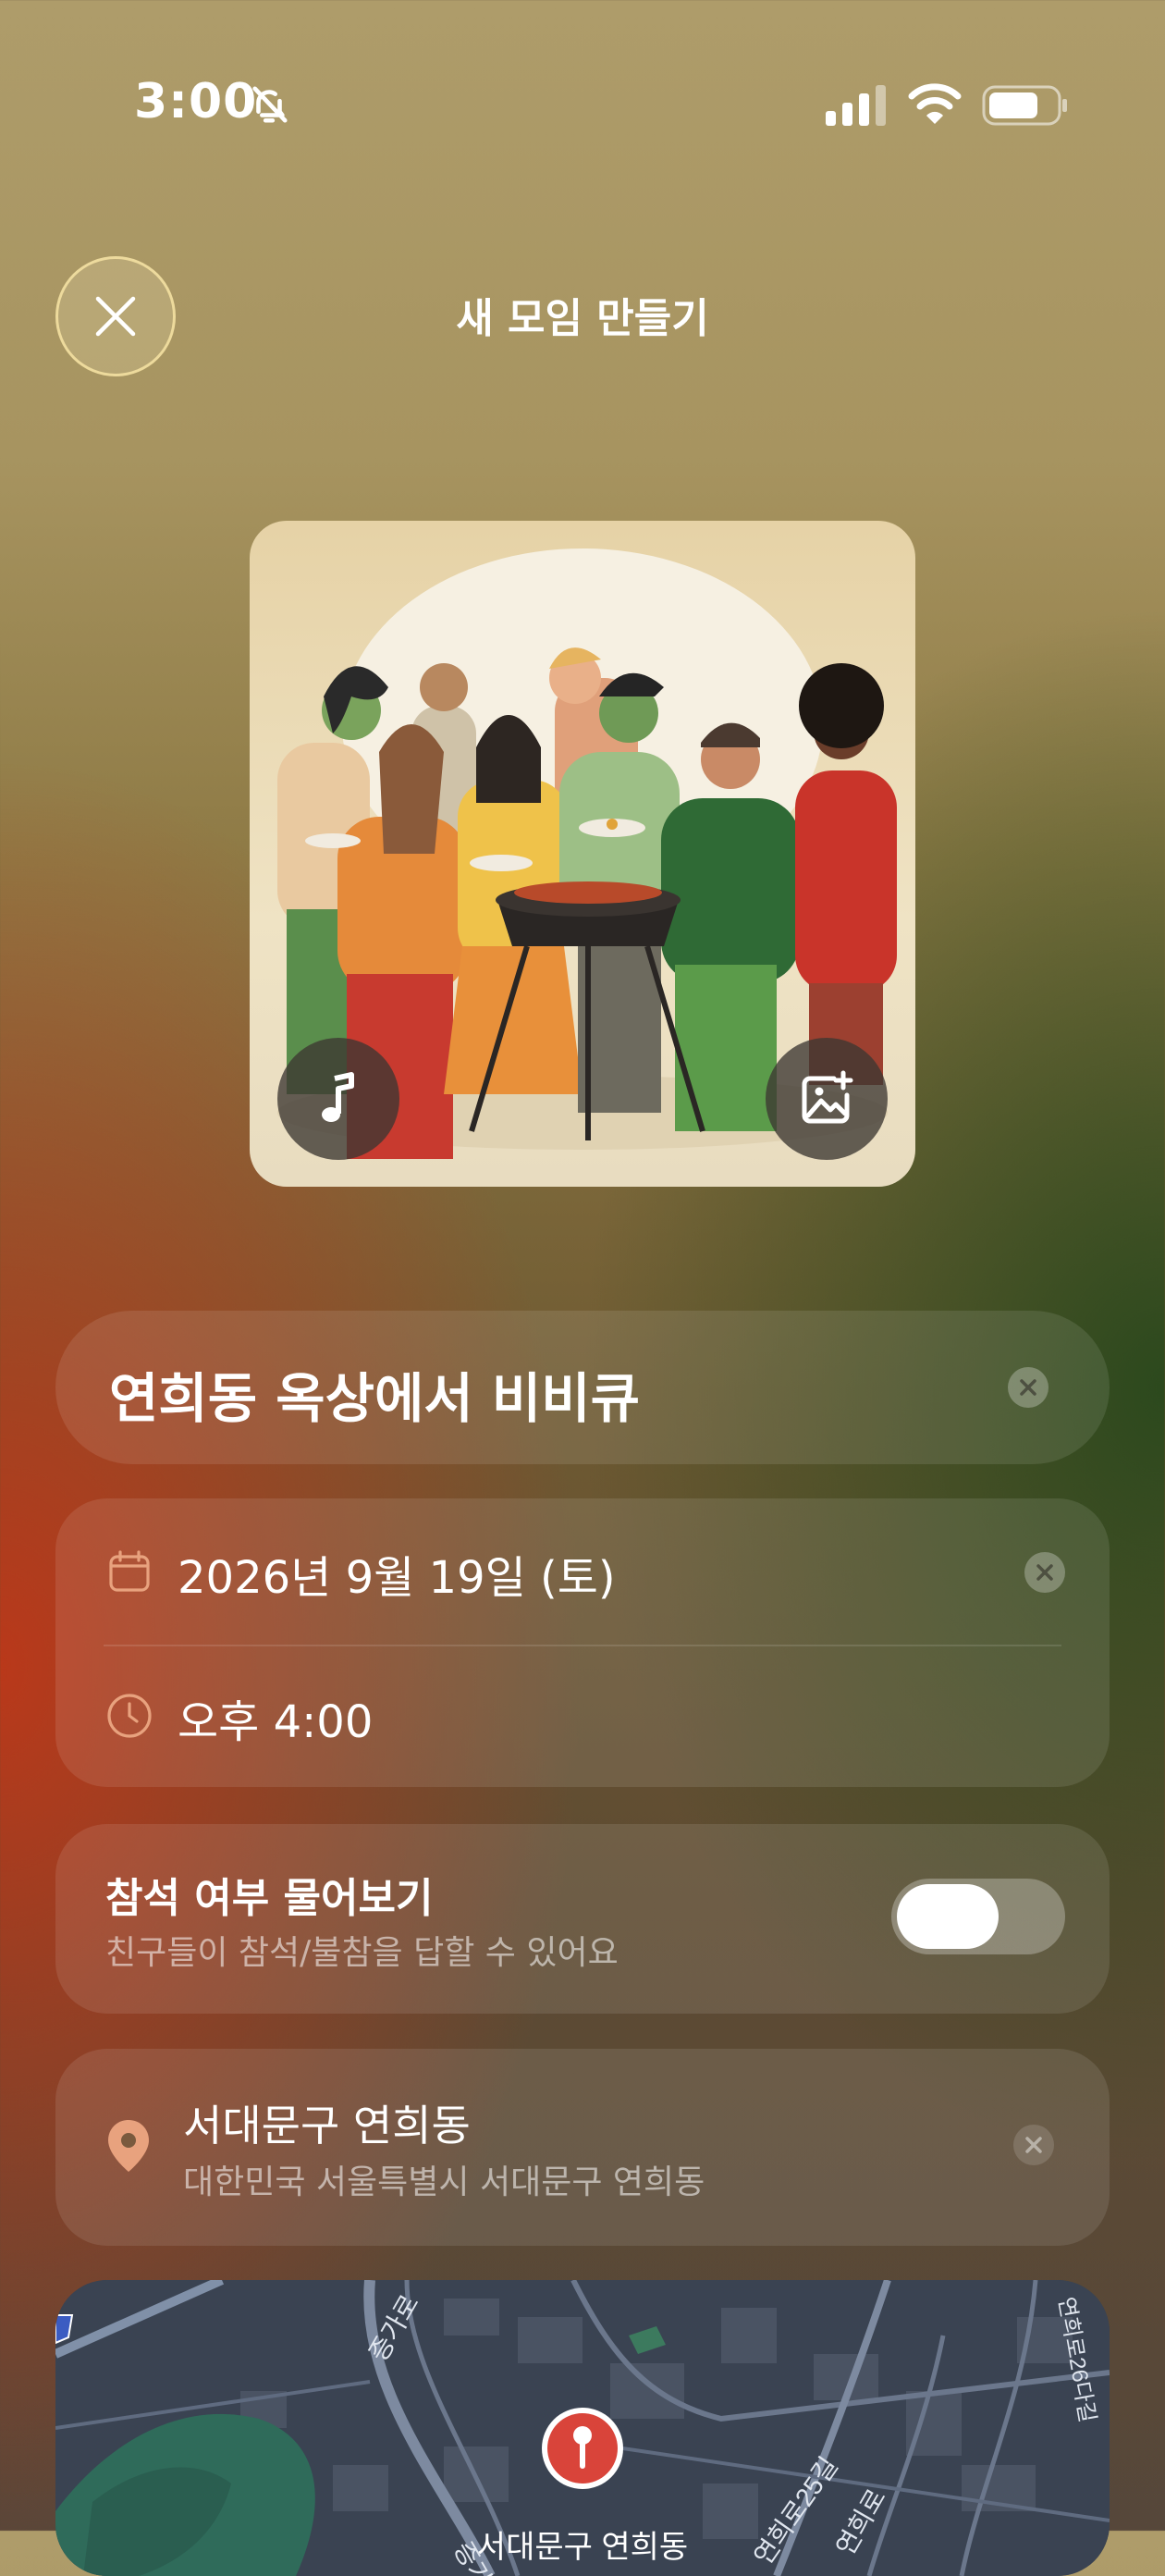 The height and width of the screenshot is (2576, 1165). Describe the element at coordinates (362, 1950) in the screenshot. I see `rsvp-subtitle: 친구들이 참석/불참을 답할 수 있어요` at that location.